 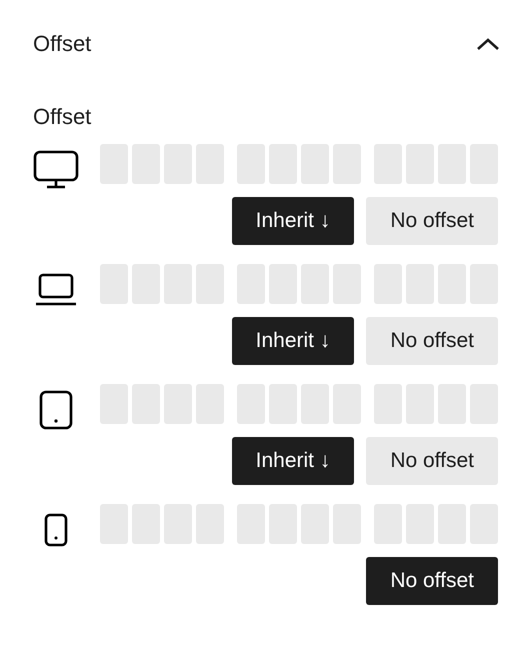 I want to click on panel-title: Offset, so click(x=62, y=44).